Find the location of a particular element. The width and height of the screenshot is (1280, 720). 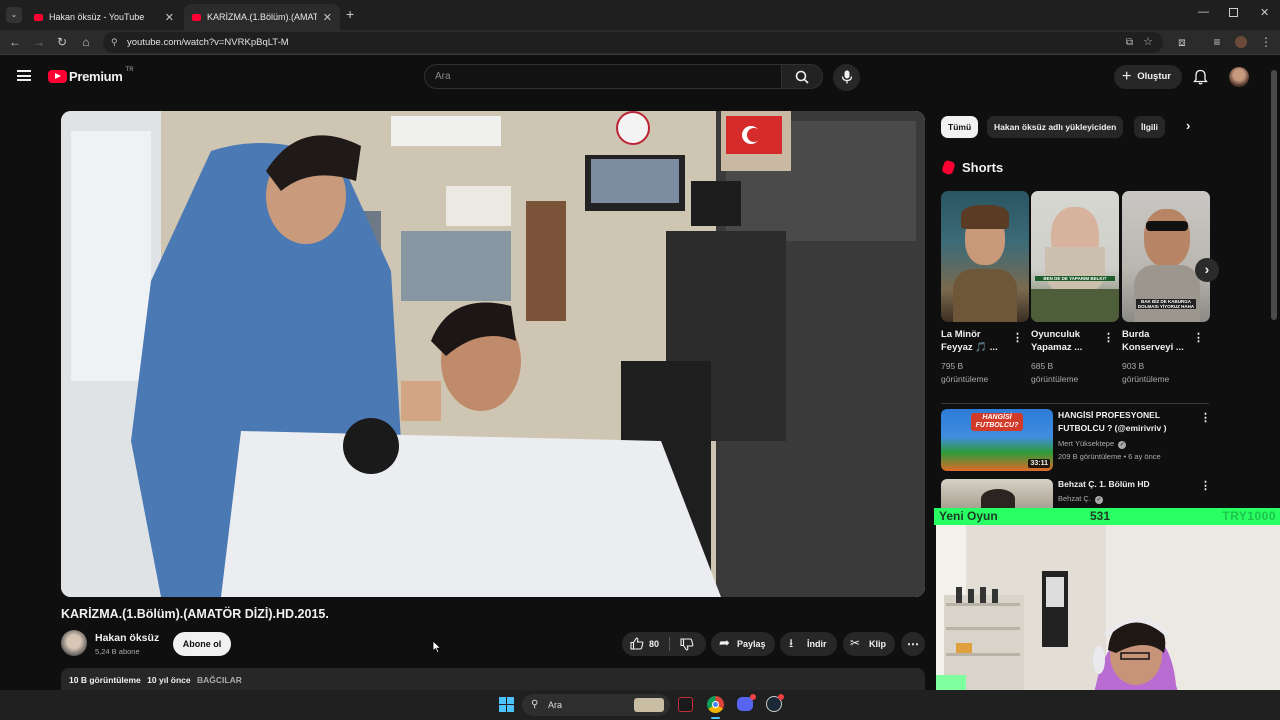

taskbar-active-indicator is located at coordinates (715, 718).